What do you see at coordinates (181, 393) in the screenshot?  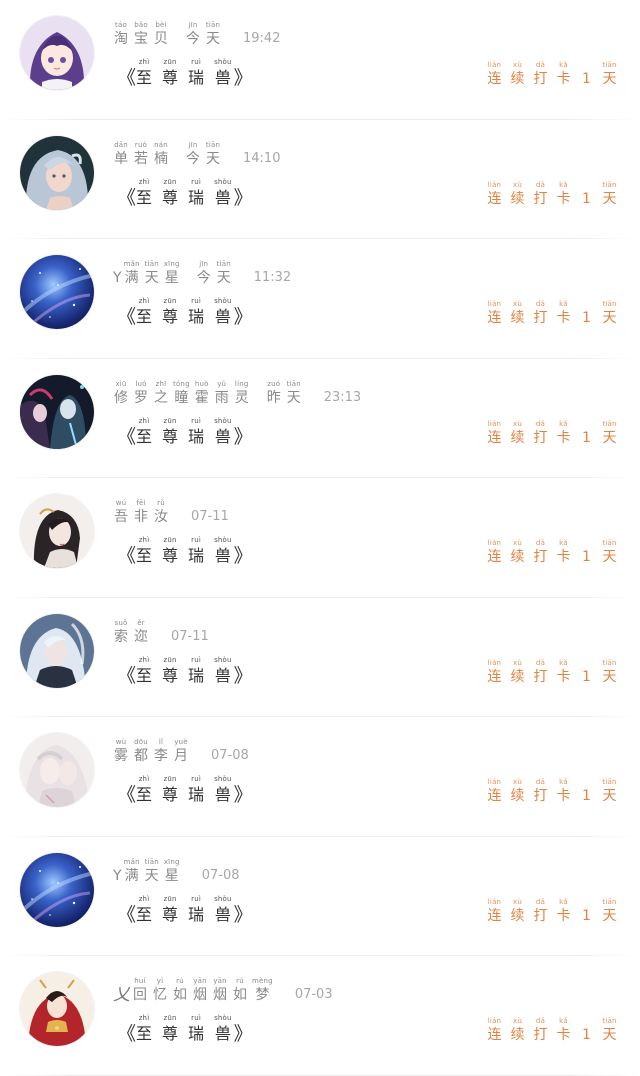 I see `name-char: tóng 瞳` at bounding box center [181, 393].